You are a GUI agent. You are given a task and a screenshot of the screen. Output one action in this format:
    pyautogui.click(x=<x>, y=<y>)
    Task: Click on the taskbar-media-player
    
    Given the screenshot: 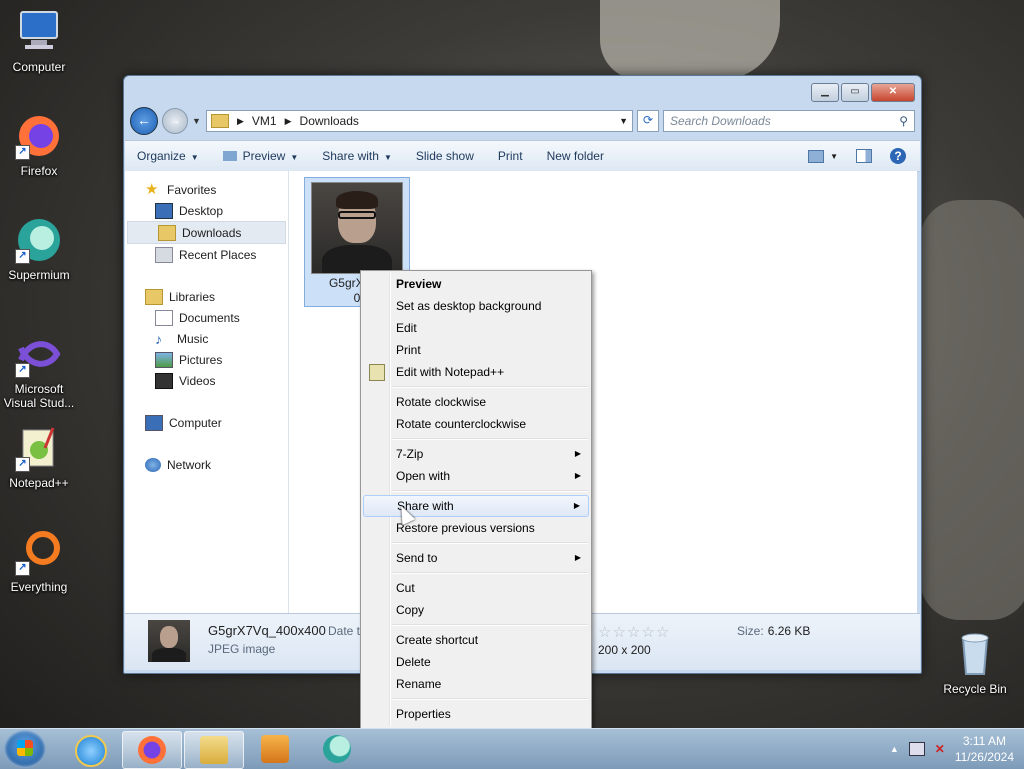 What is the action you would take?
    pyautogui.click(x=275, y=749)
    